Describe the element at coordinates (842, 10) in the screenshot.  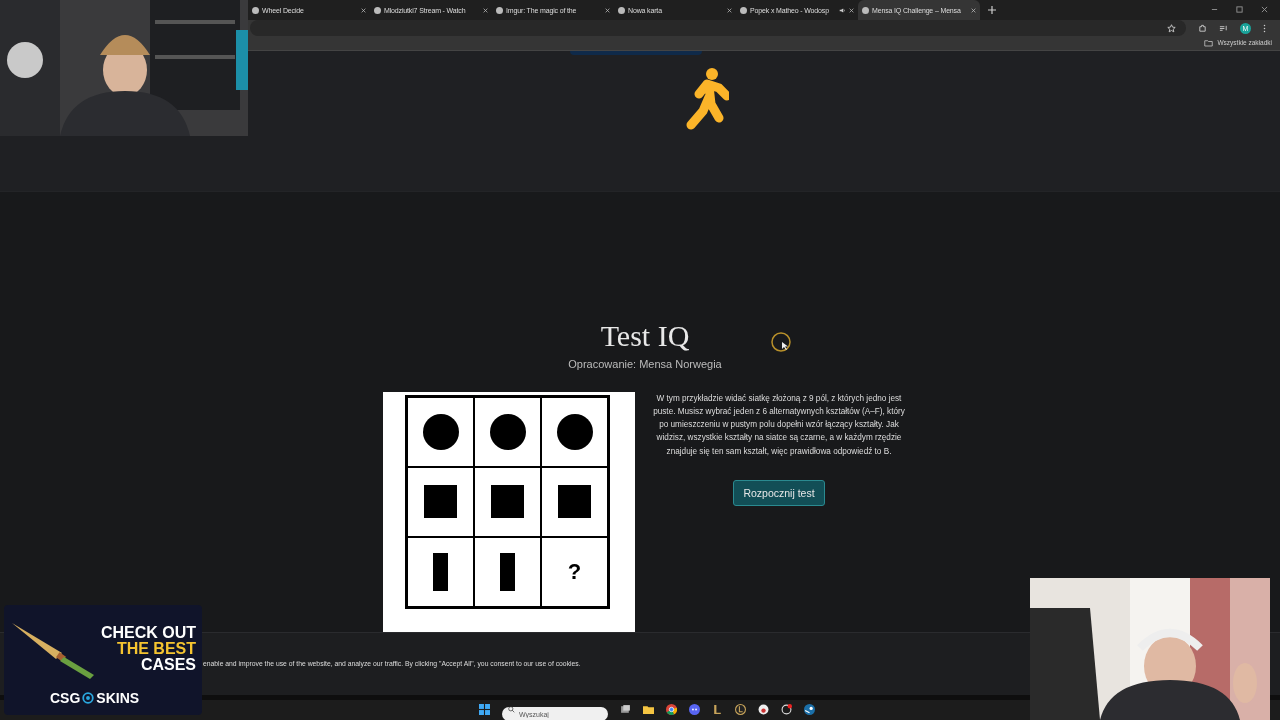
I see `speaker-icon` at that location.